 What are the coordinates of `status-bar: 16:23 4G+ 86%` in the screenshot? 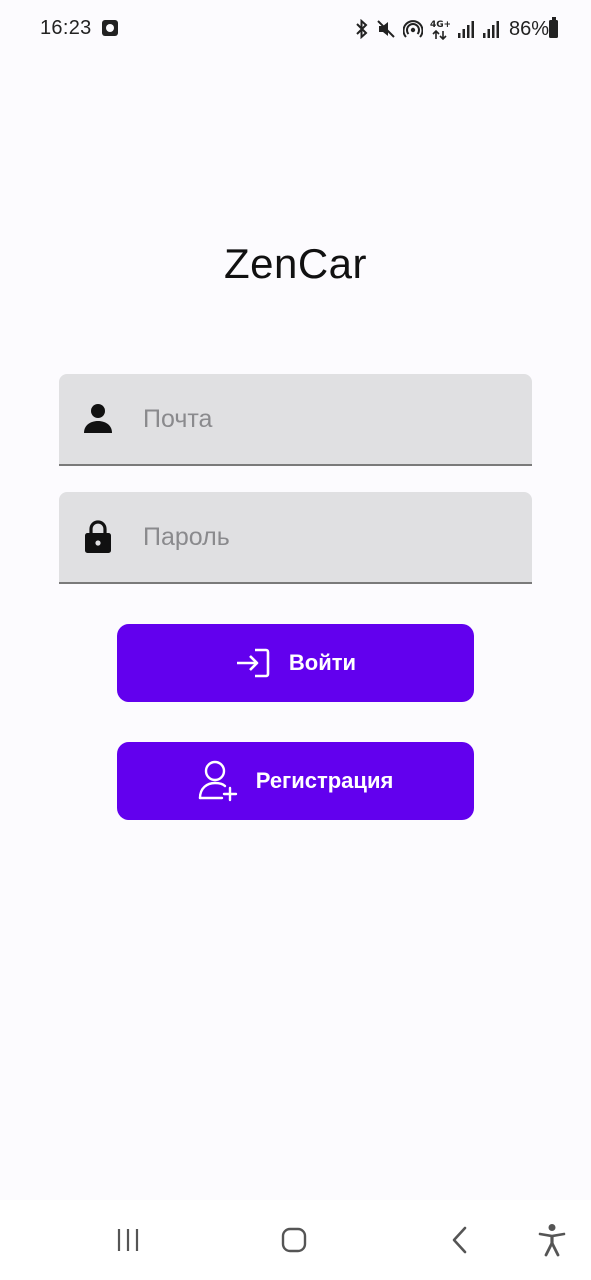 It's located at (295, 30).